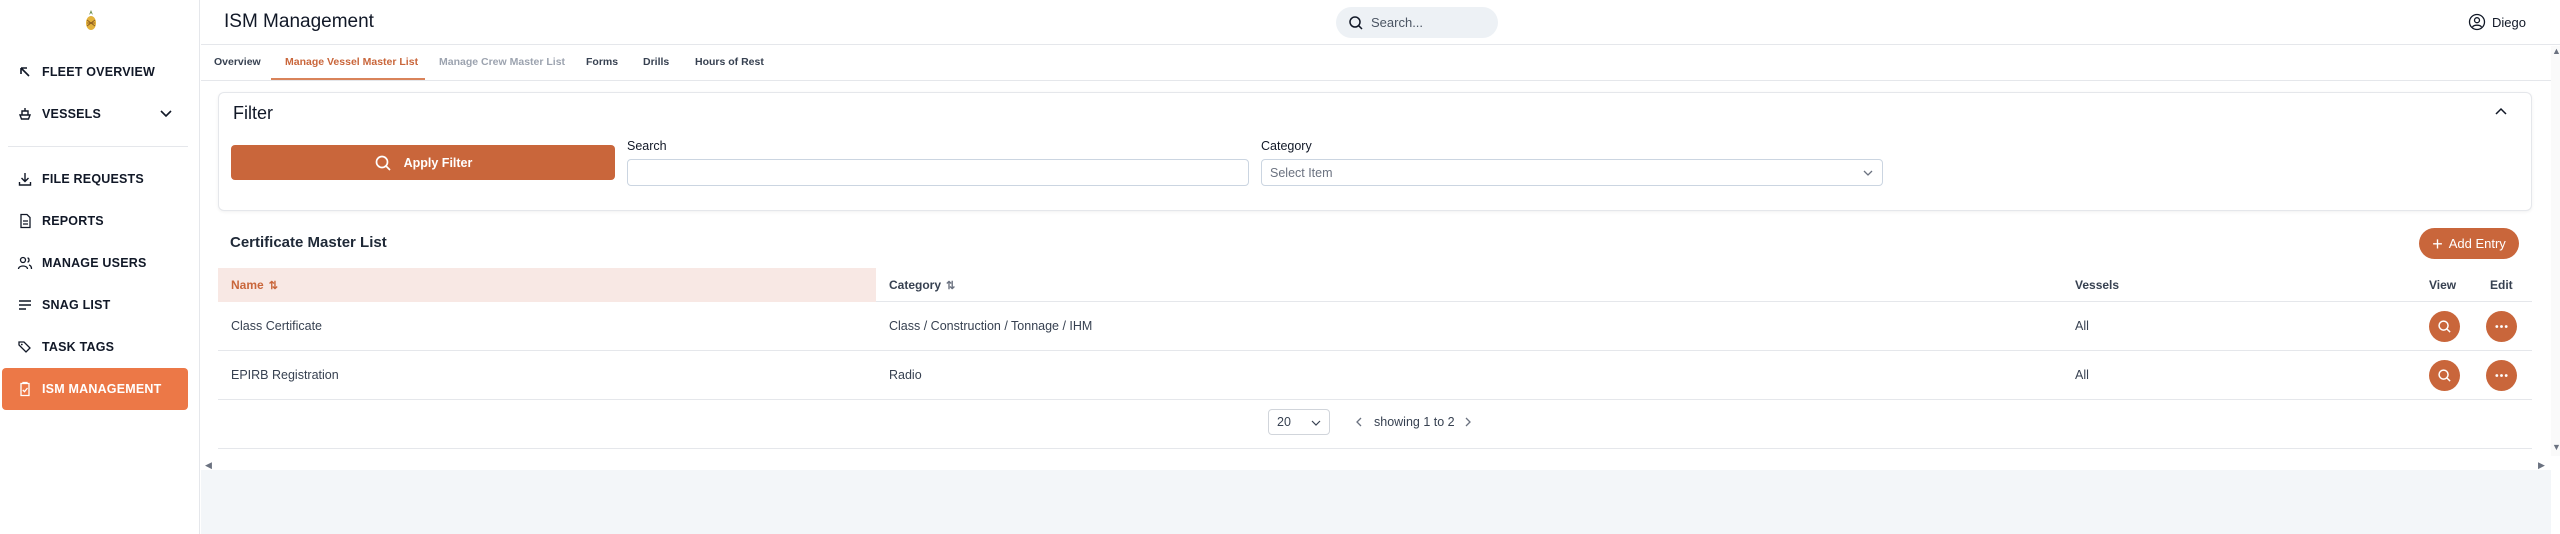  Describe the element at coordinates (1301, 172) in the screenshot. I see `category-placeholder: Select Item` at that location.